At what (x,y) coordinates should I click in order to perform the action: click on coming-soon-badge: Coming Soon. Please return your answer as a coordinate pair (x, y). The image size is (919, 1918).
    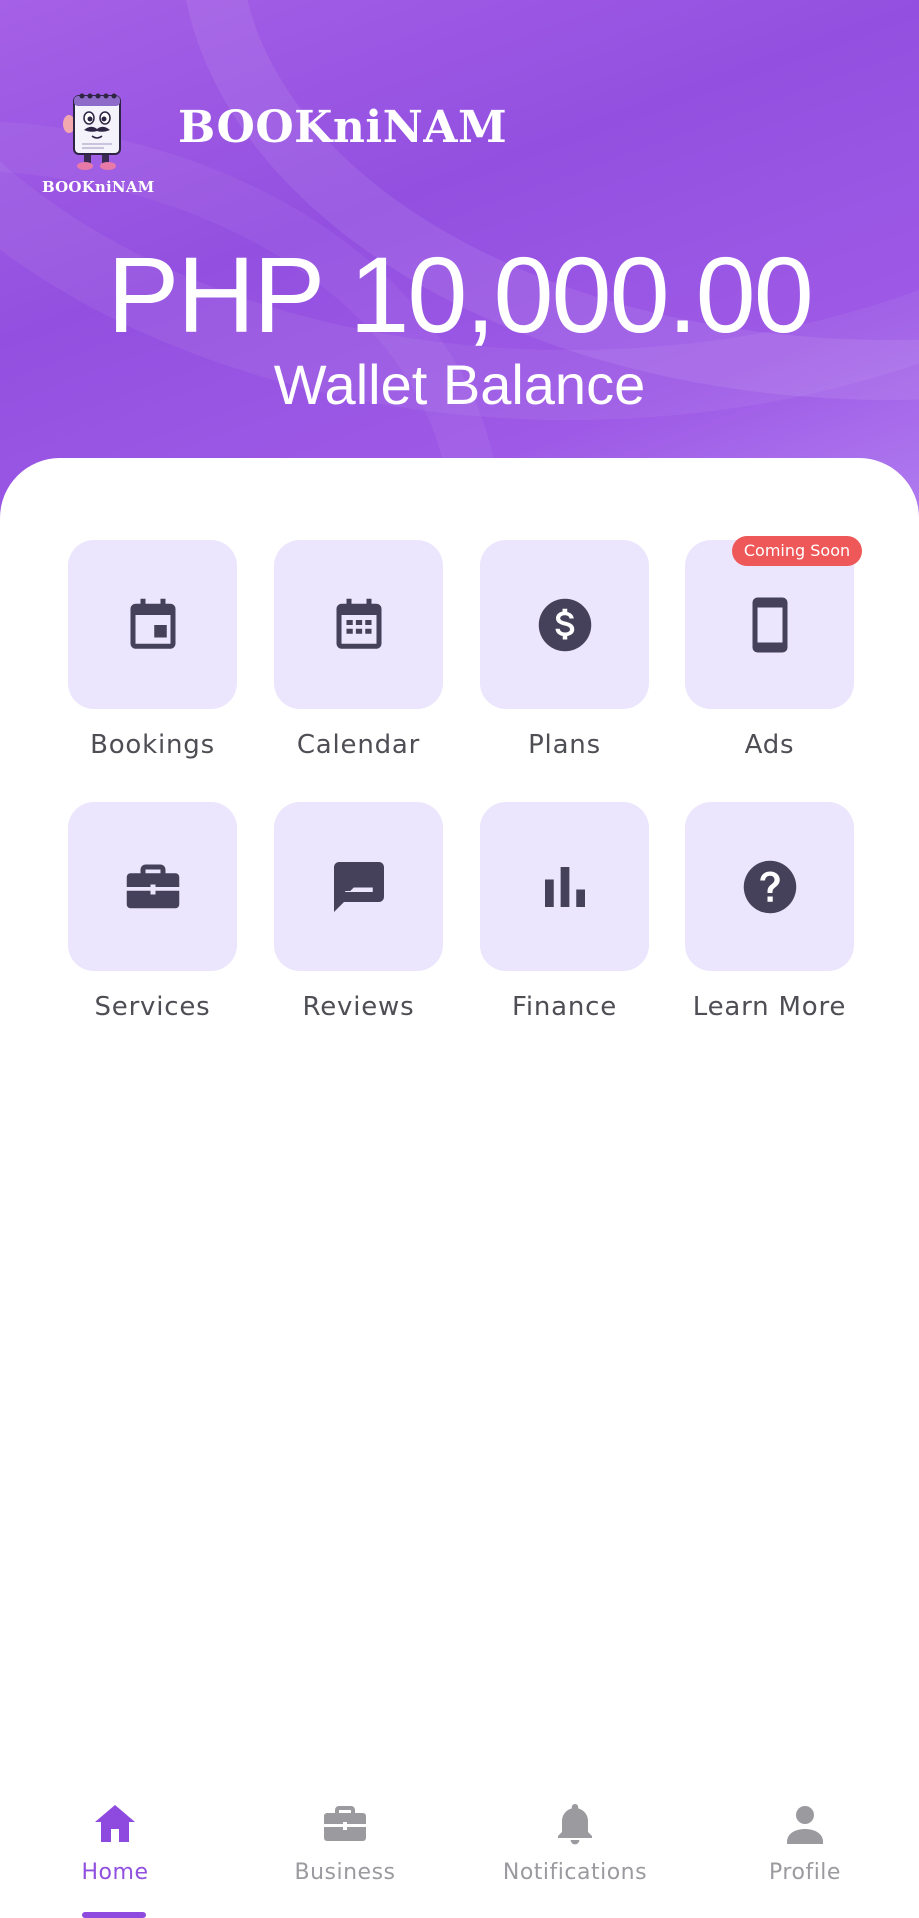
    Looking at the image, I should click on (797, 551).